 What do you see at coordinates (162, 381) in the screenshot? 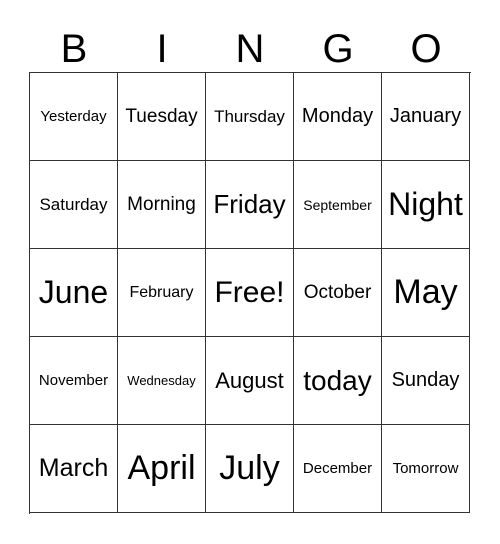
I see `bingo-cell: Wednesday` at bounding box center [162, 381].